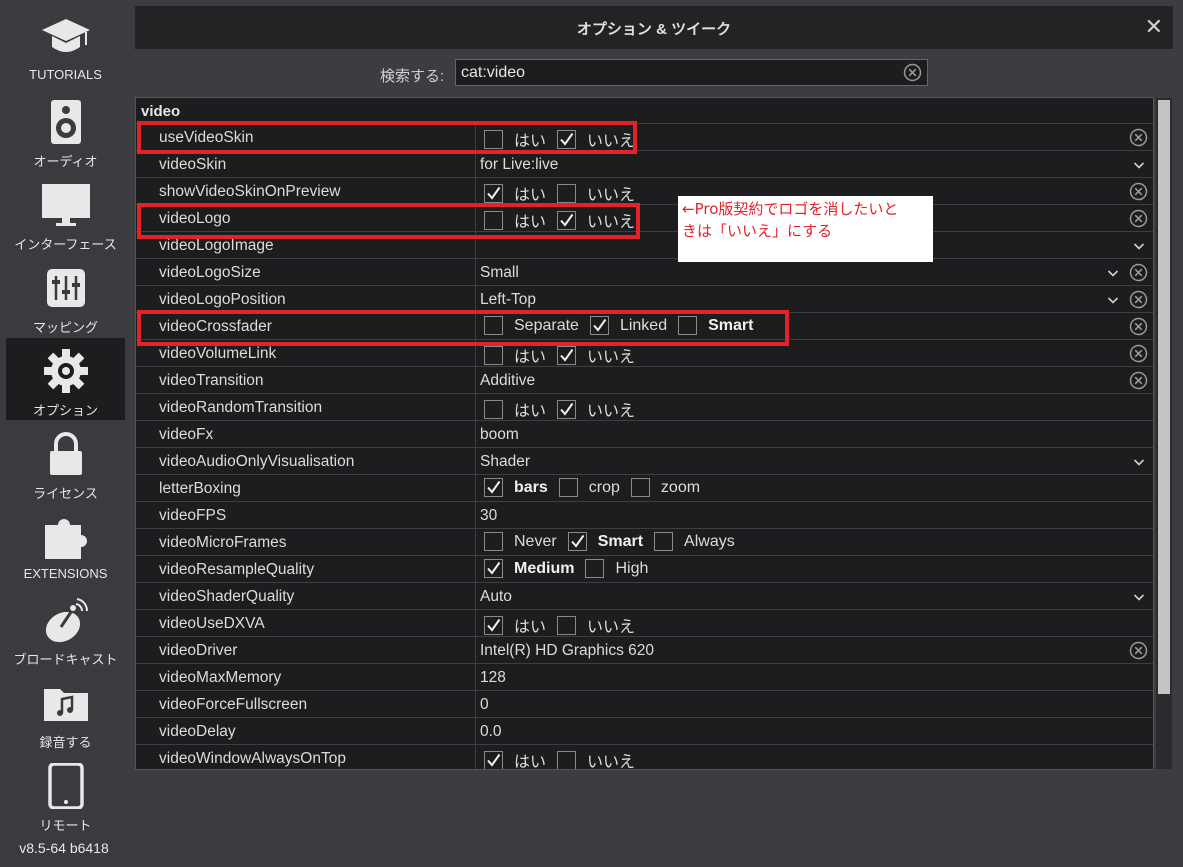 The image size is (1183, 867). What do you see at coordinates (680, 488) in the screenshot?
I see `option-label: zoom` at bounding box center [680, 488].